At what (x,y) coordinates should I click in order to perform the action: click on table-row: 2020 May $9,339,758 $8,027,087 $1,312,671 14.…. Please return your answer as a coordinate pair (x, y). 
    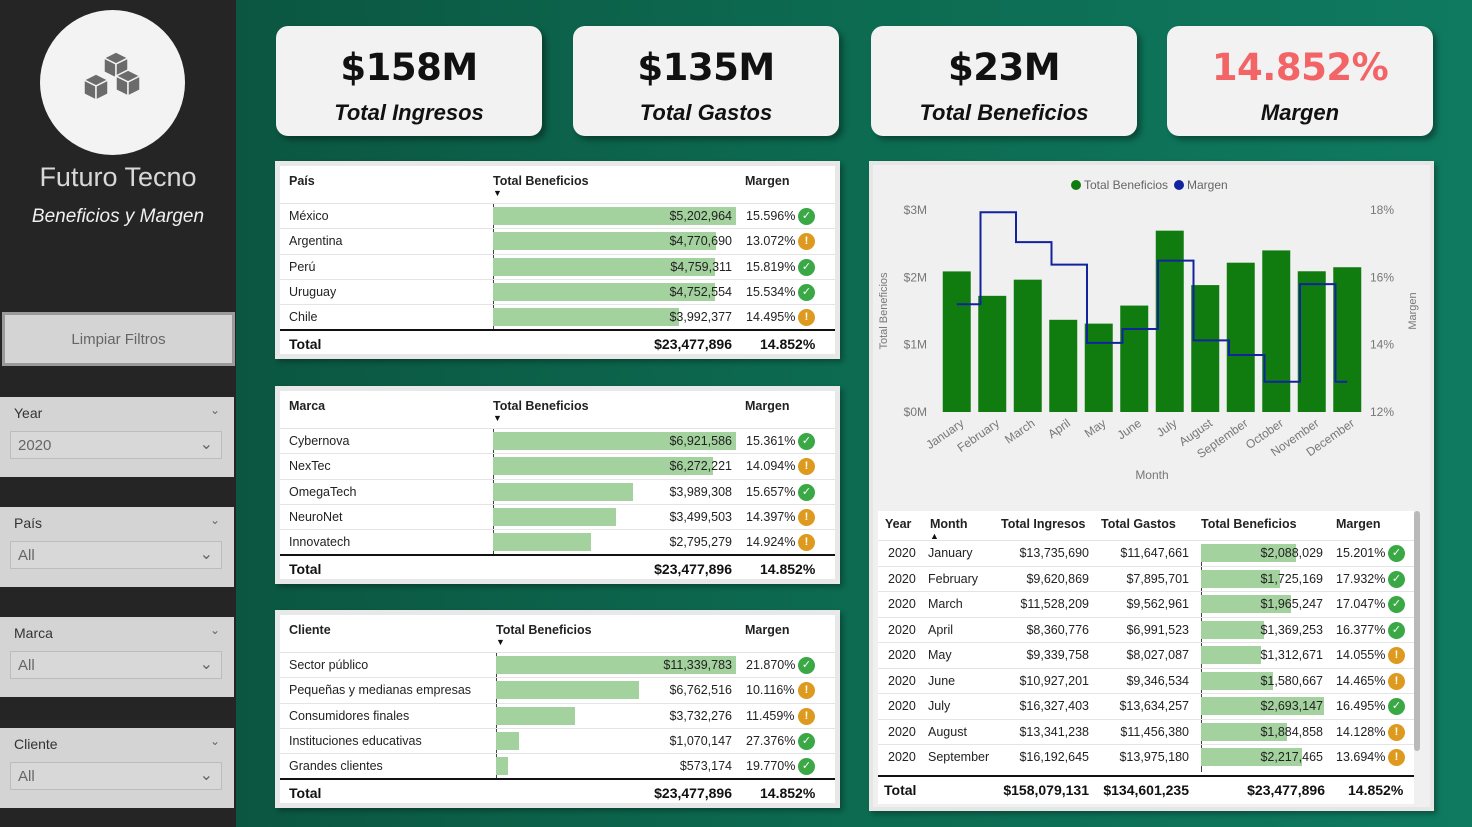
    Looking at the image, I should click on (1146, 654).